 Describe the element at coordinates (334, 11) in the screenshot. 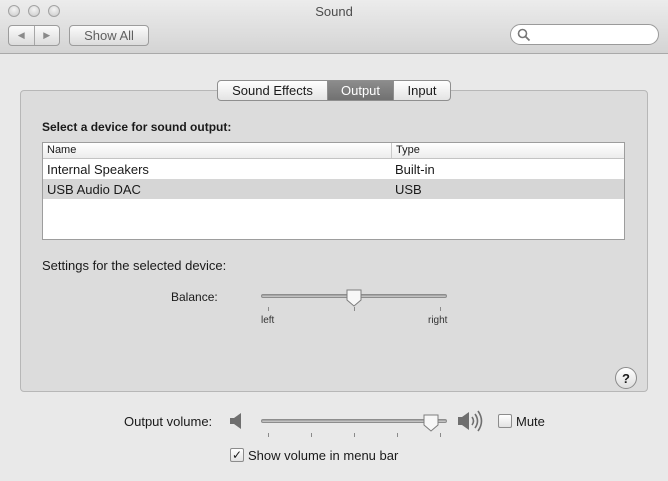

I see `window-title: Sound` at that location.